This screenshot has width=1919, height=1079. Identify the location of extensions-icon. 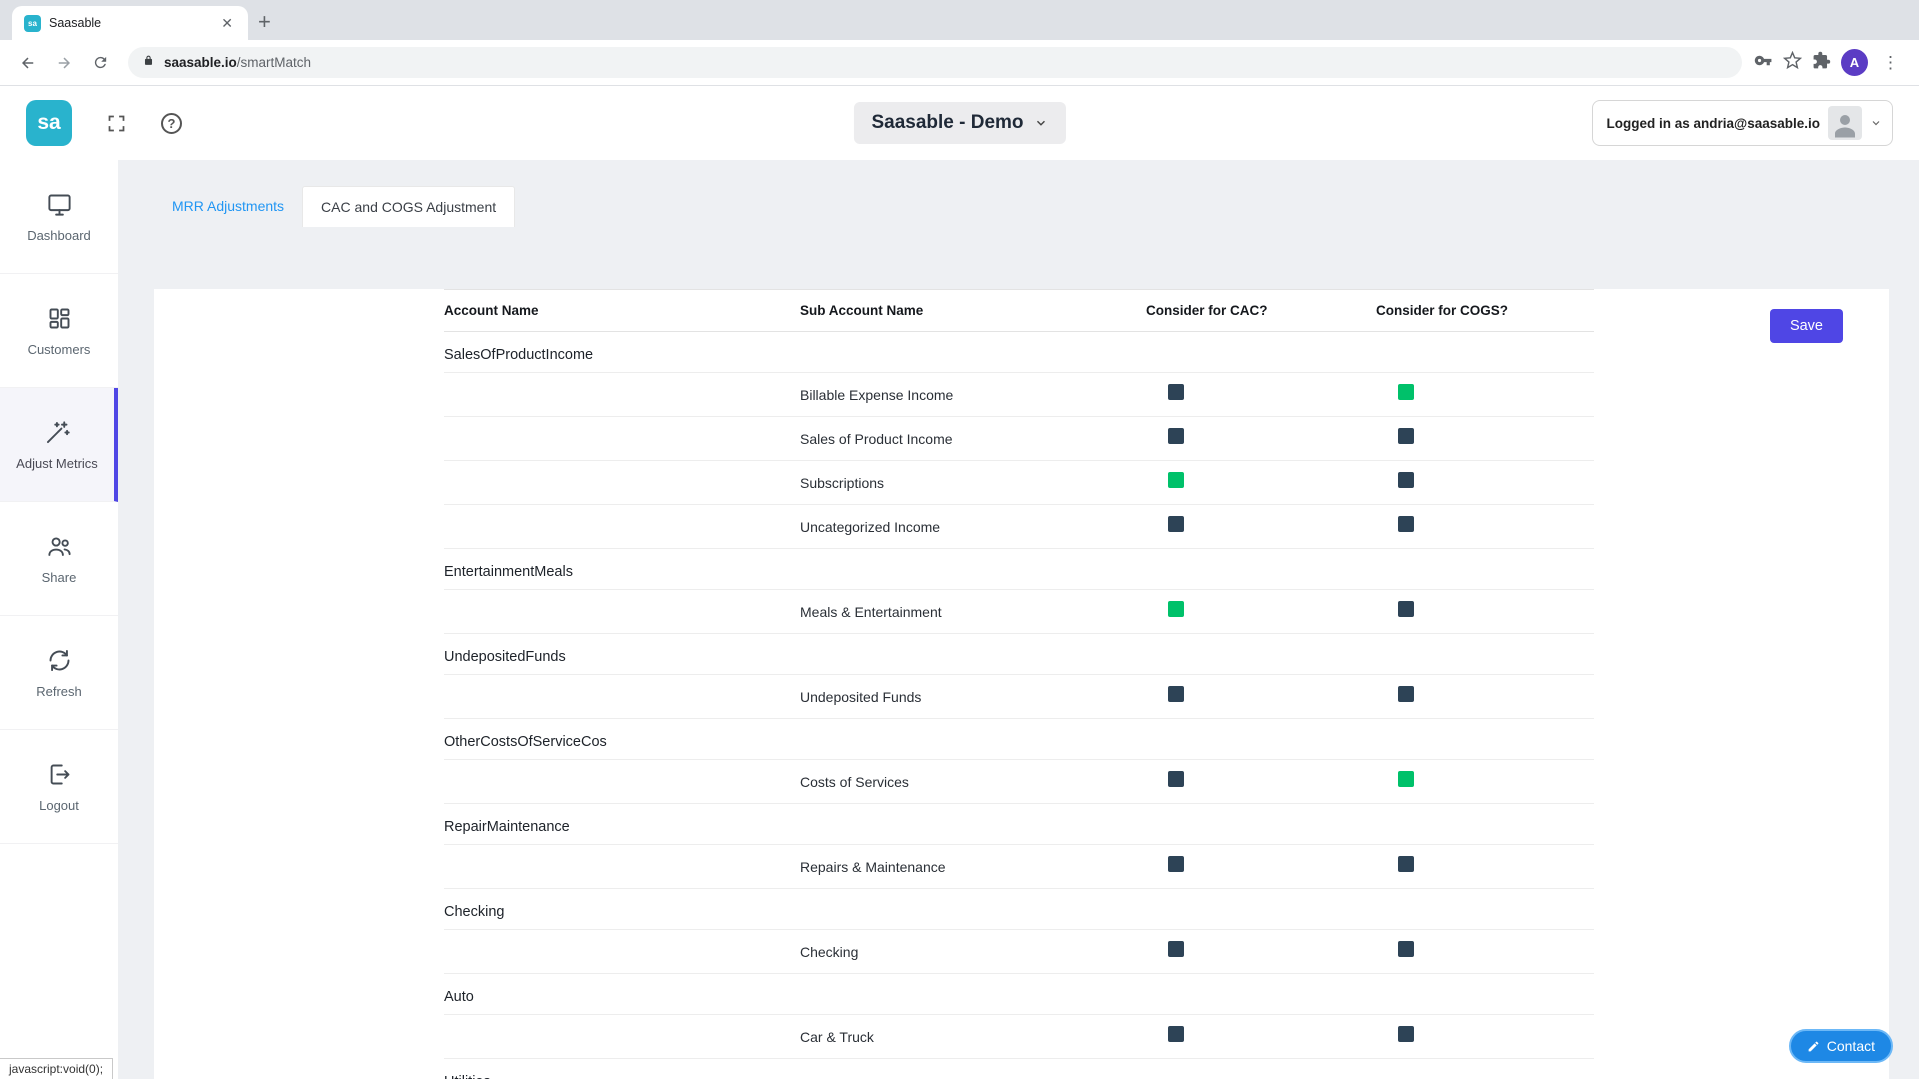
(1821, 63).